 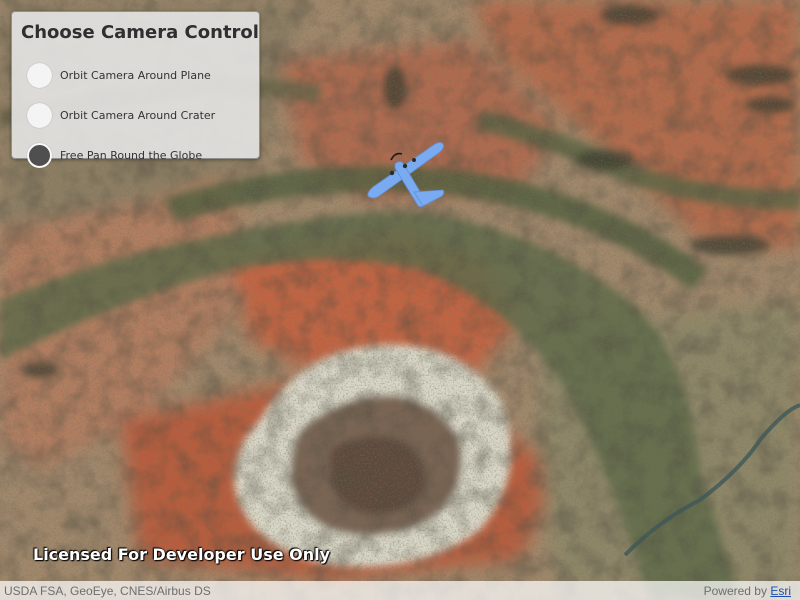 I want to click on option-label: Orbit Camera Around Plane, so click(x=135, y=75).